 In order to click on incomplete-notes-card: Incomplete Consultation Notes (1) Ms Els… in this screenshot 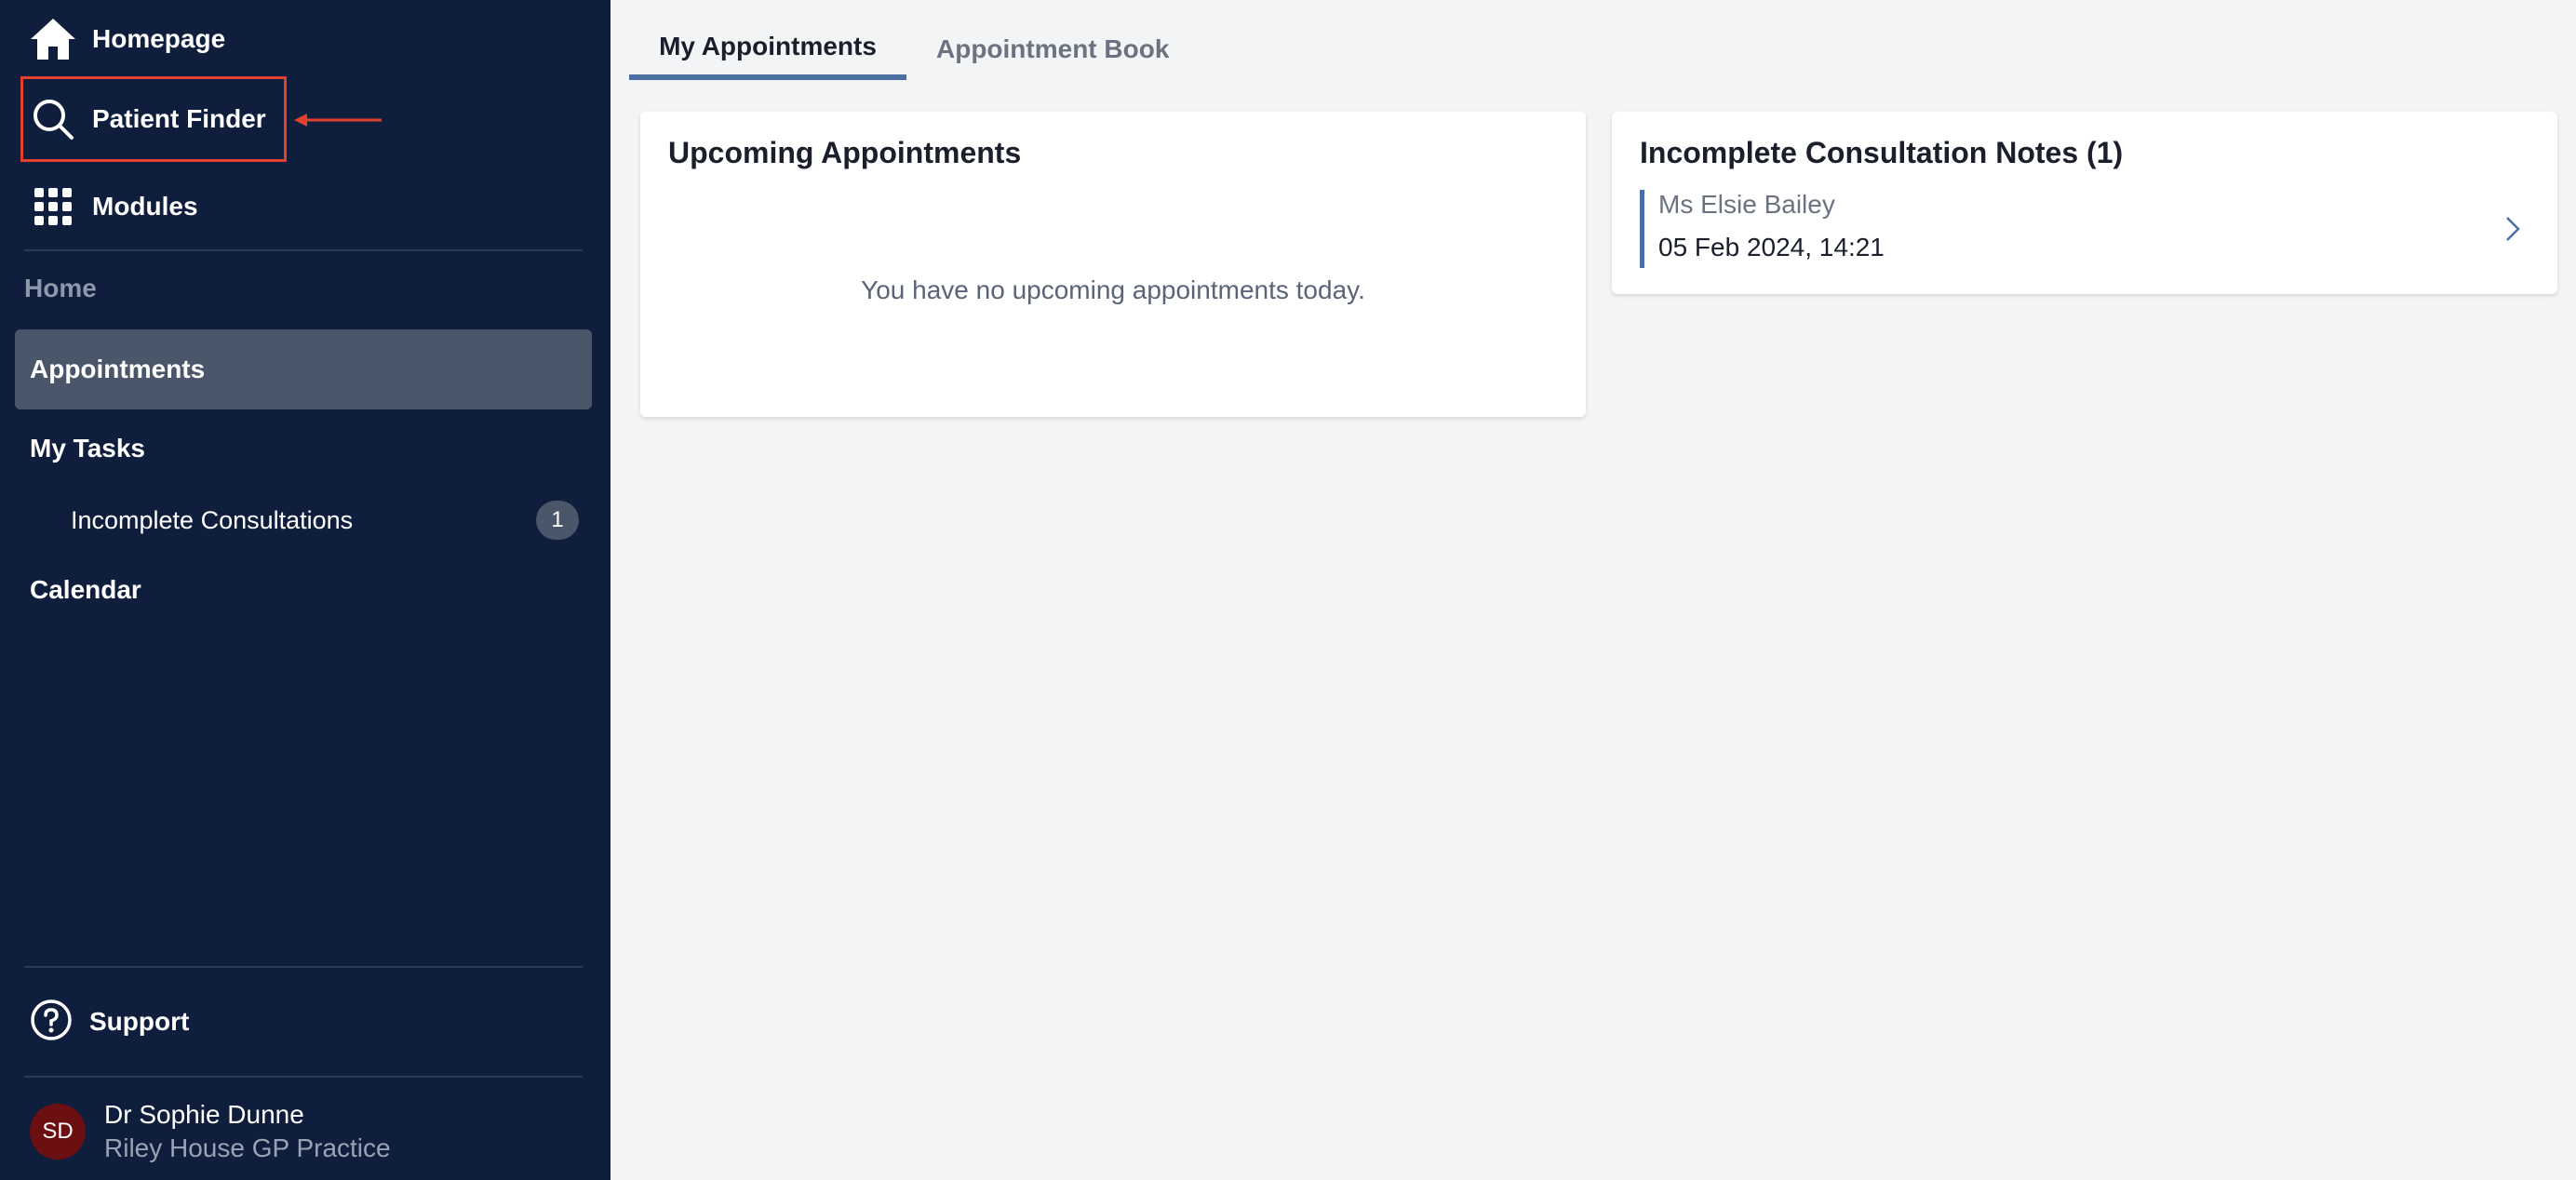, I will do `click(2084, 203)`.